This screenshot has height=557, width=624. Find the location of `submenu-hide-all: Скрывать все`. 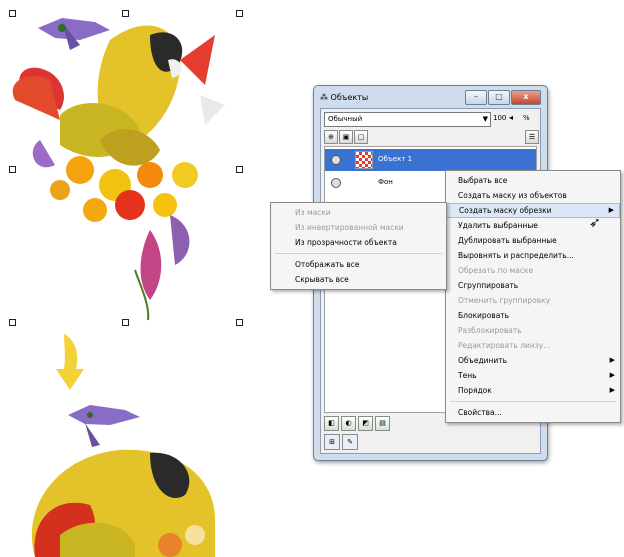

submenu-hide-all: Скрывать все is located at coordinates (358, 279).